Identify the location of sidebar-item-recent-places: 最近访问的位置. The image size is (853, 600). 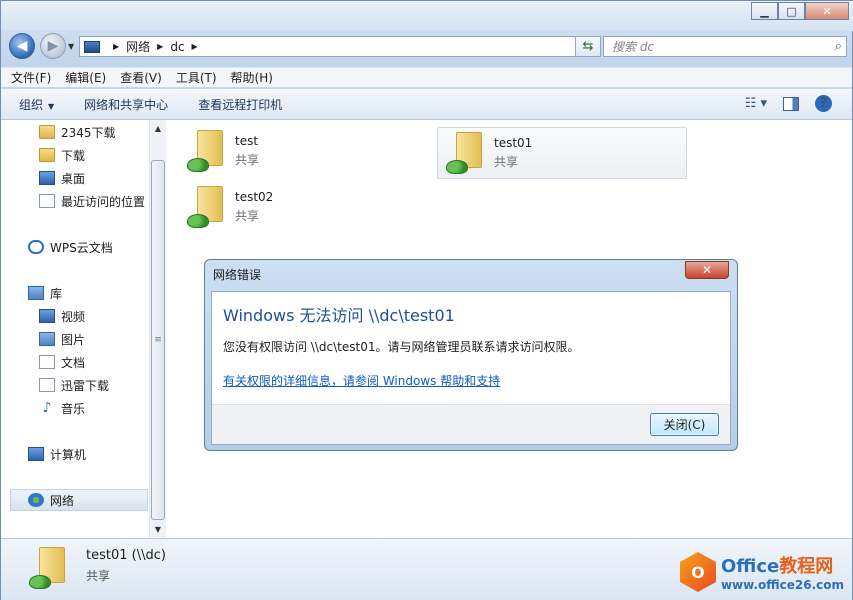
(75, 201).